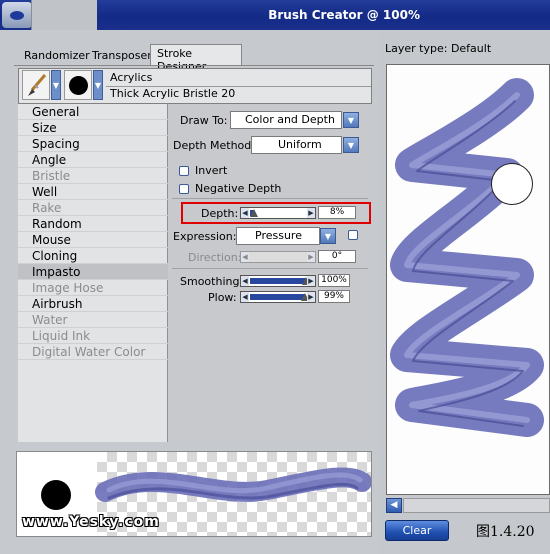 This screenshot has height=554, width=550. I want to click on negative-depth-checkbox, so click(184, 189).